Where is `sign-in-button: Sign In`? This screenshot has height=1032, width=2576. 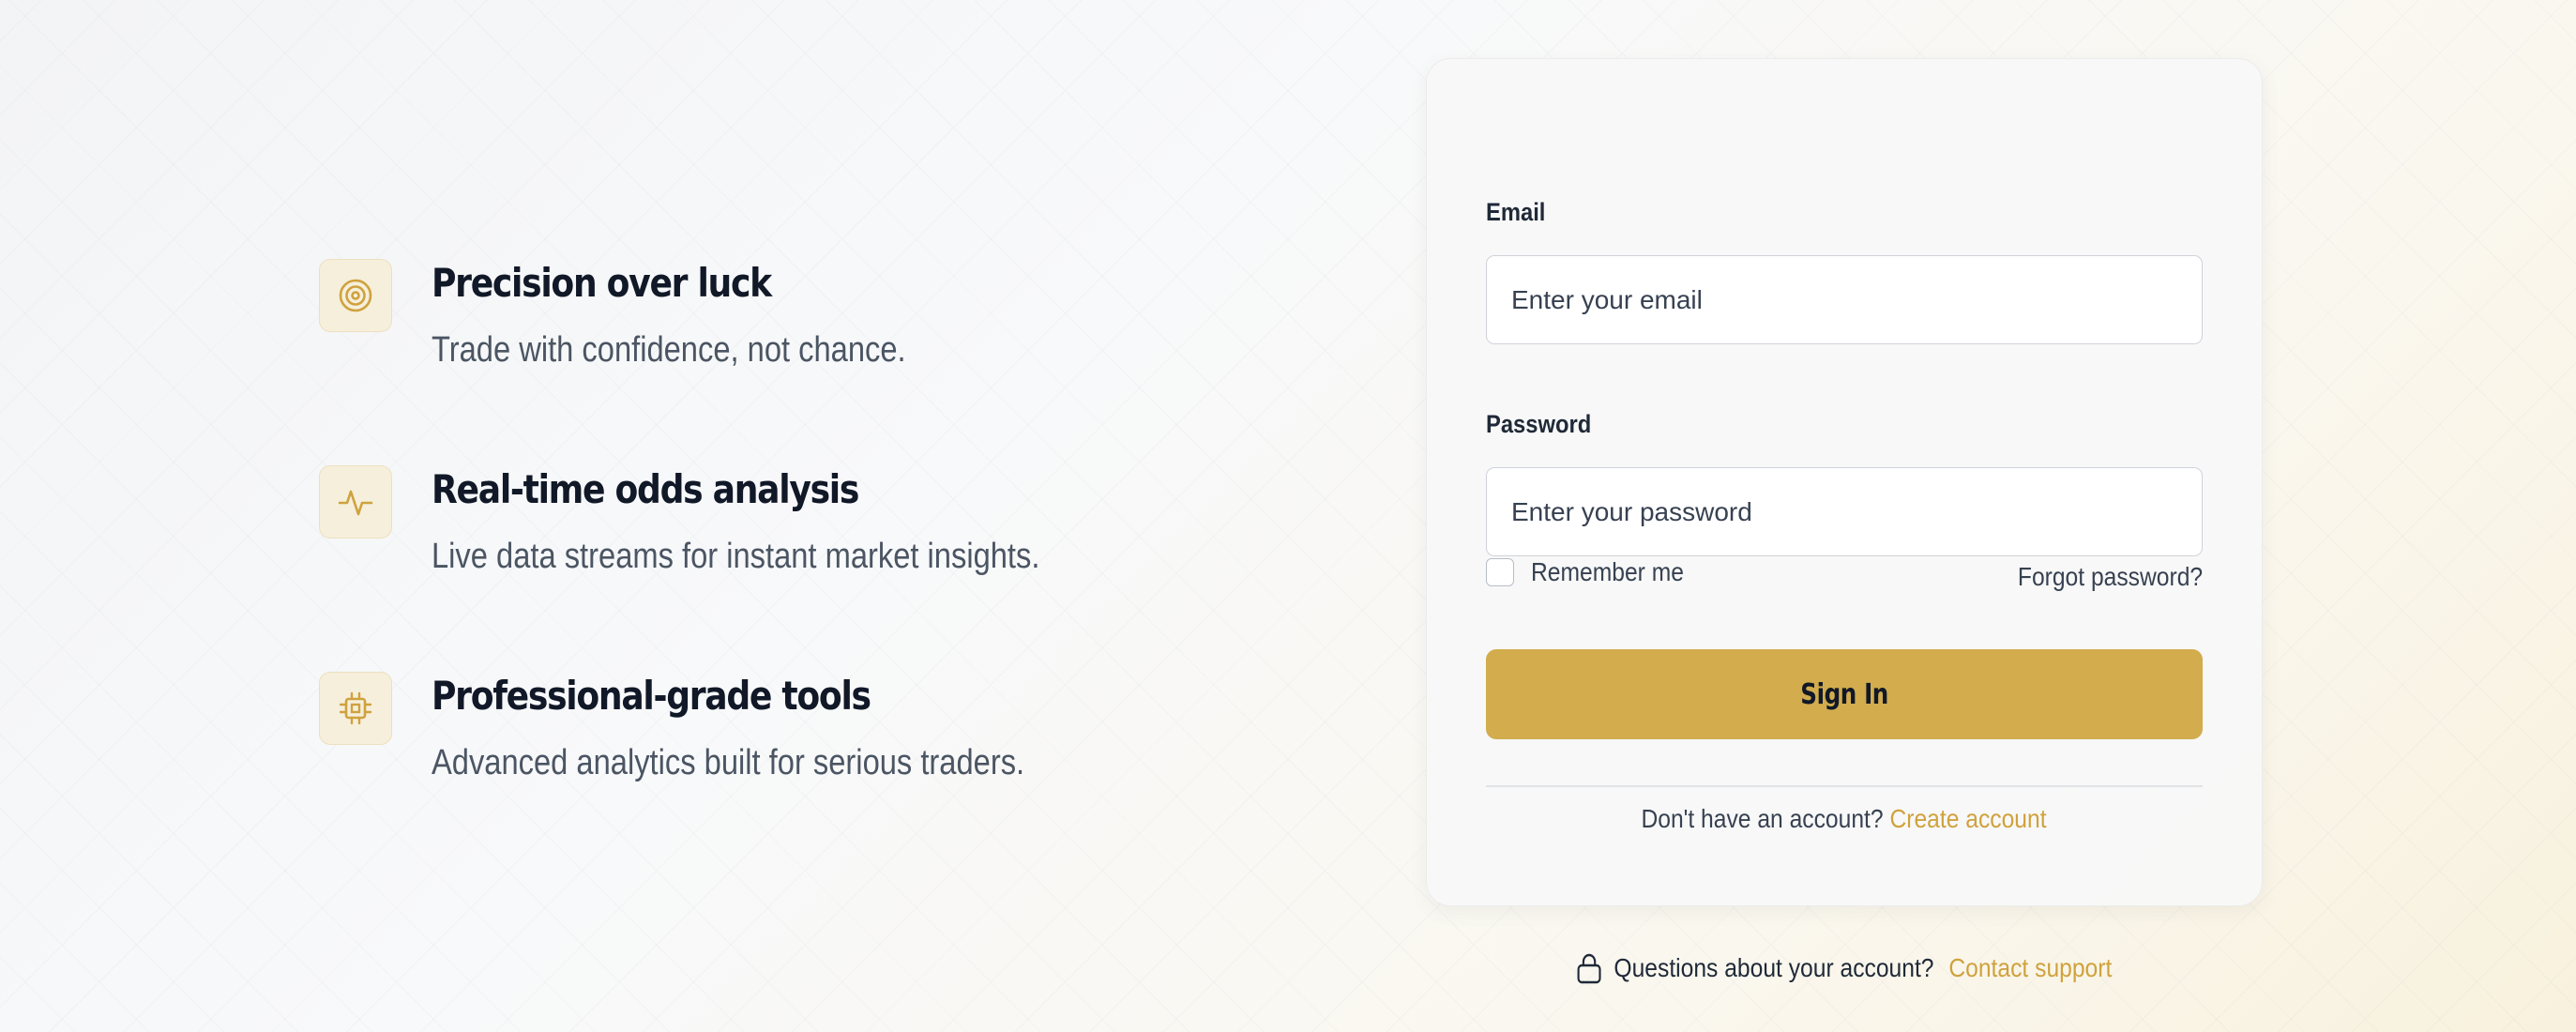 sign-in-button: Sign In is located at coordinates (1844, 694).